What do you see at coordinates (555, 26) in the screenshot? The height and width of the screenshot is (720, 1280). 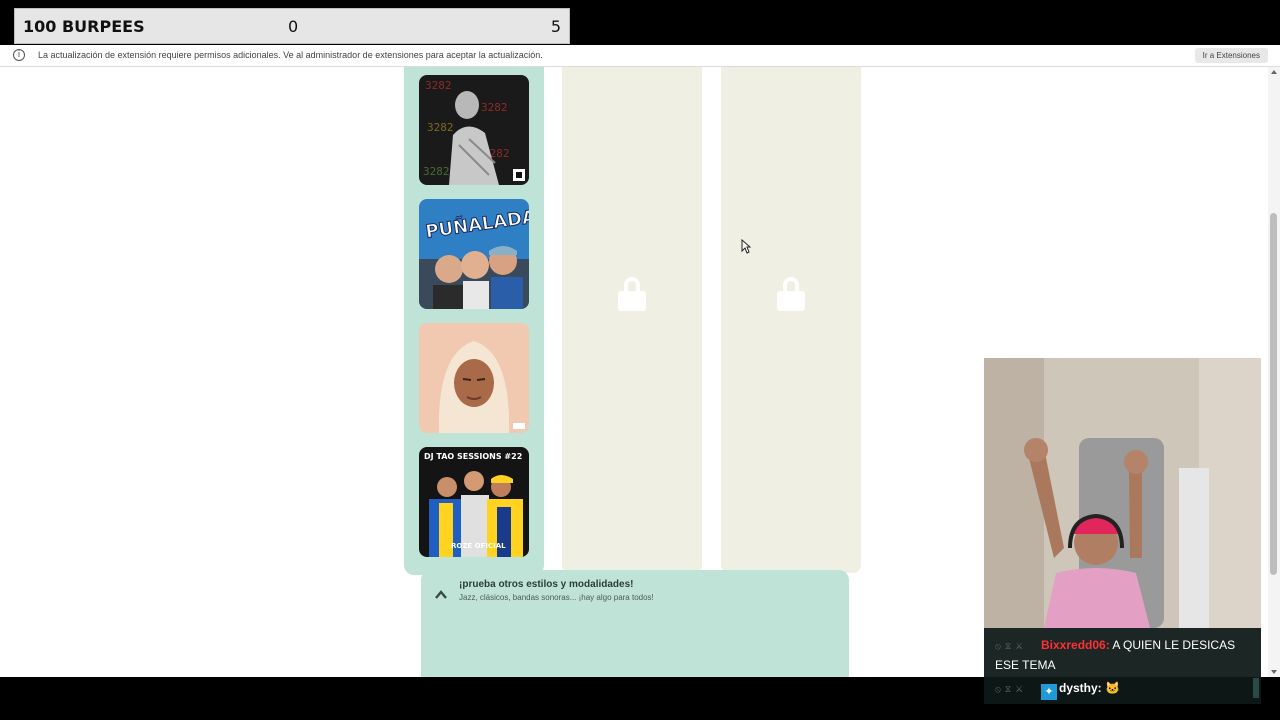 I see `counter-goal: 5` at bounding box center [555, 26].